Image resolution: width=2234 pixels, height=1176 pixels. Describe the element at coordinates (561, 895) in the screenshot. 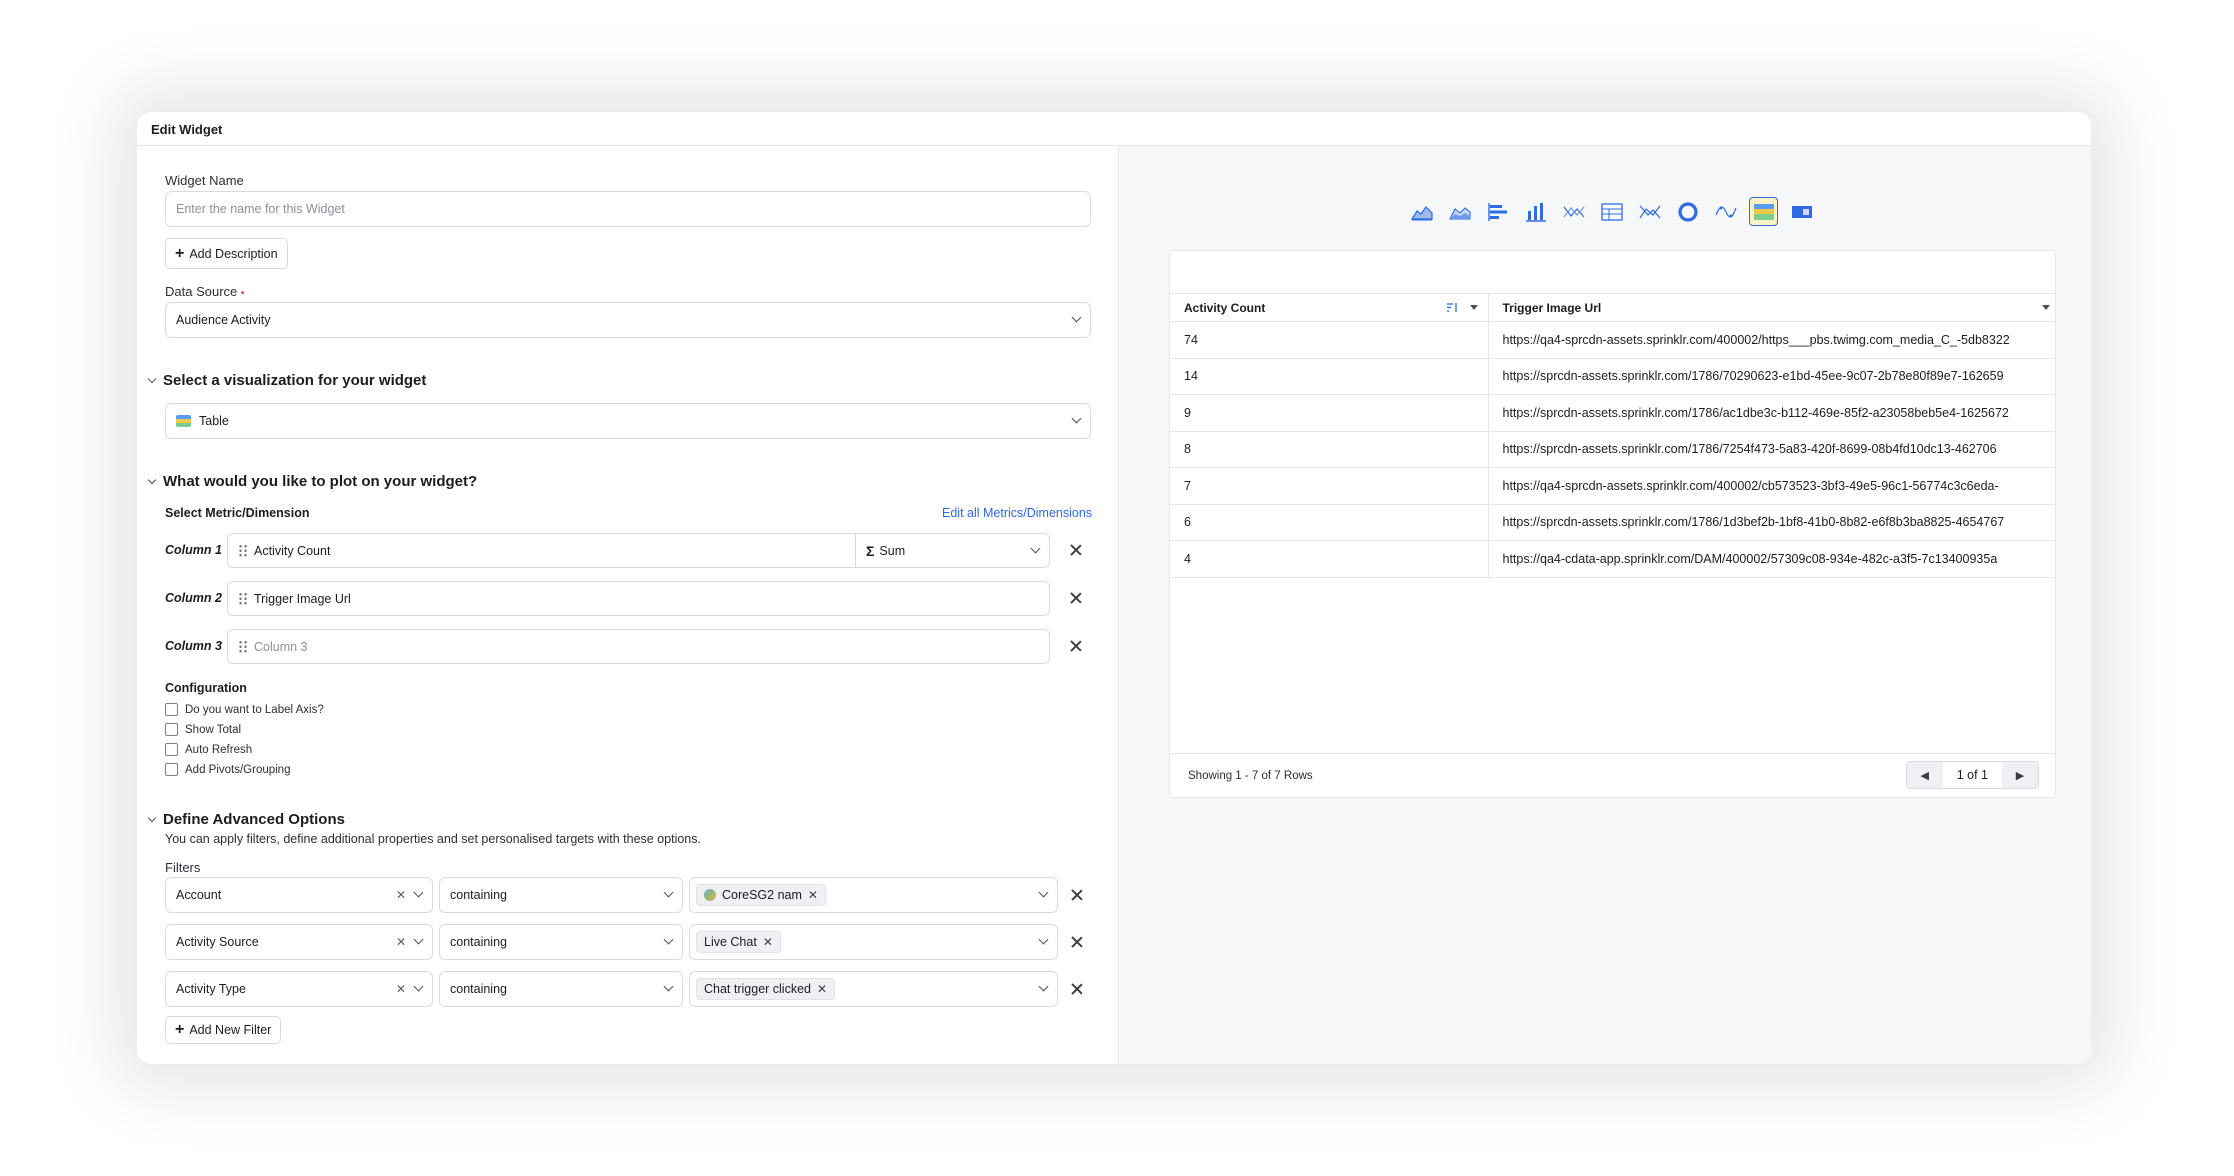

I see `filter-1-operator-select: containing` at that location.